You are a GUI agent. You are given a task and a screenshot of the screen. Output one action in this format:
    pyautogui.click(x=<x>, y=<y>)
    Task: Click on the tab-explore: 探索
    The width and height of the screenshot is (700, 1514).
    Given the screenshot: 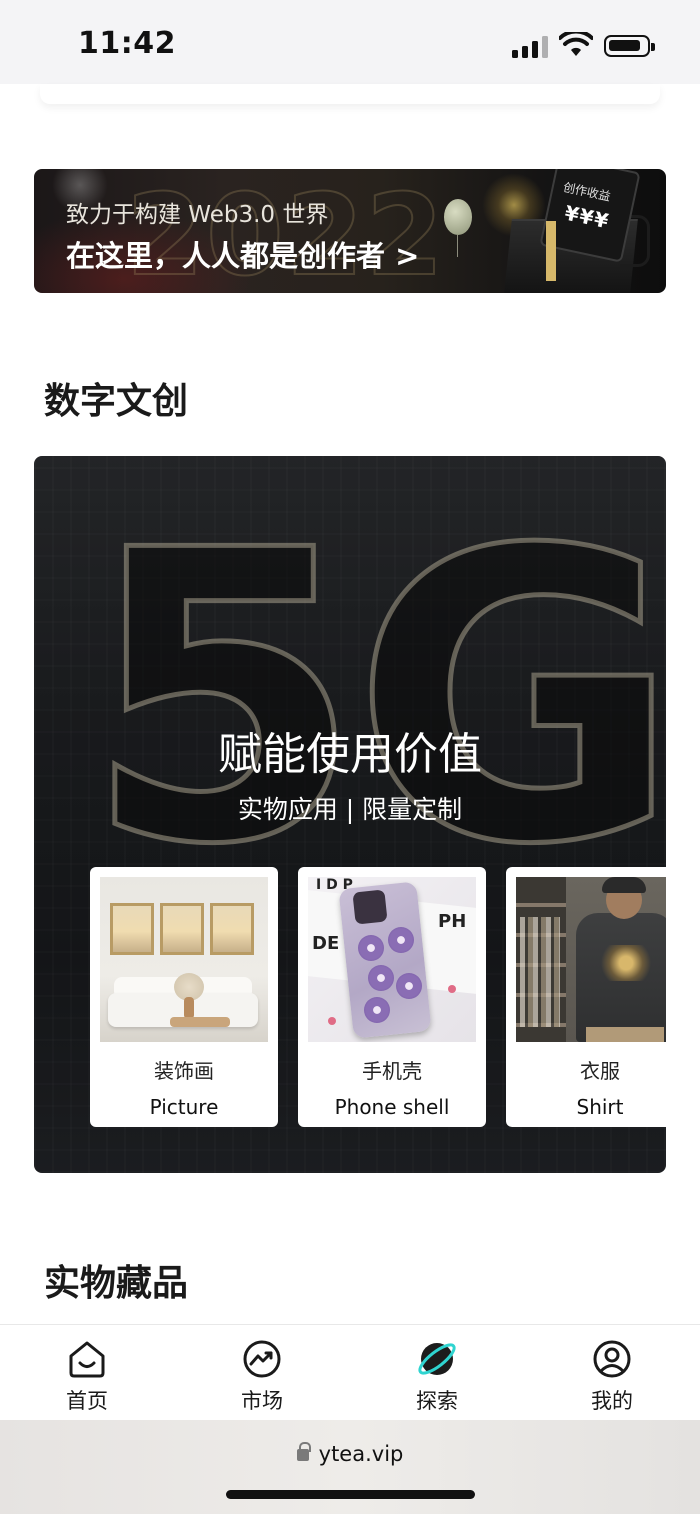 What is the action you would take?
    pyautogui.click(x=437, y=1373)
    